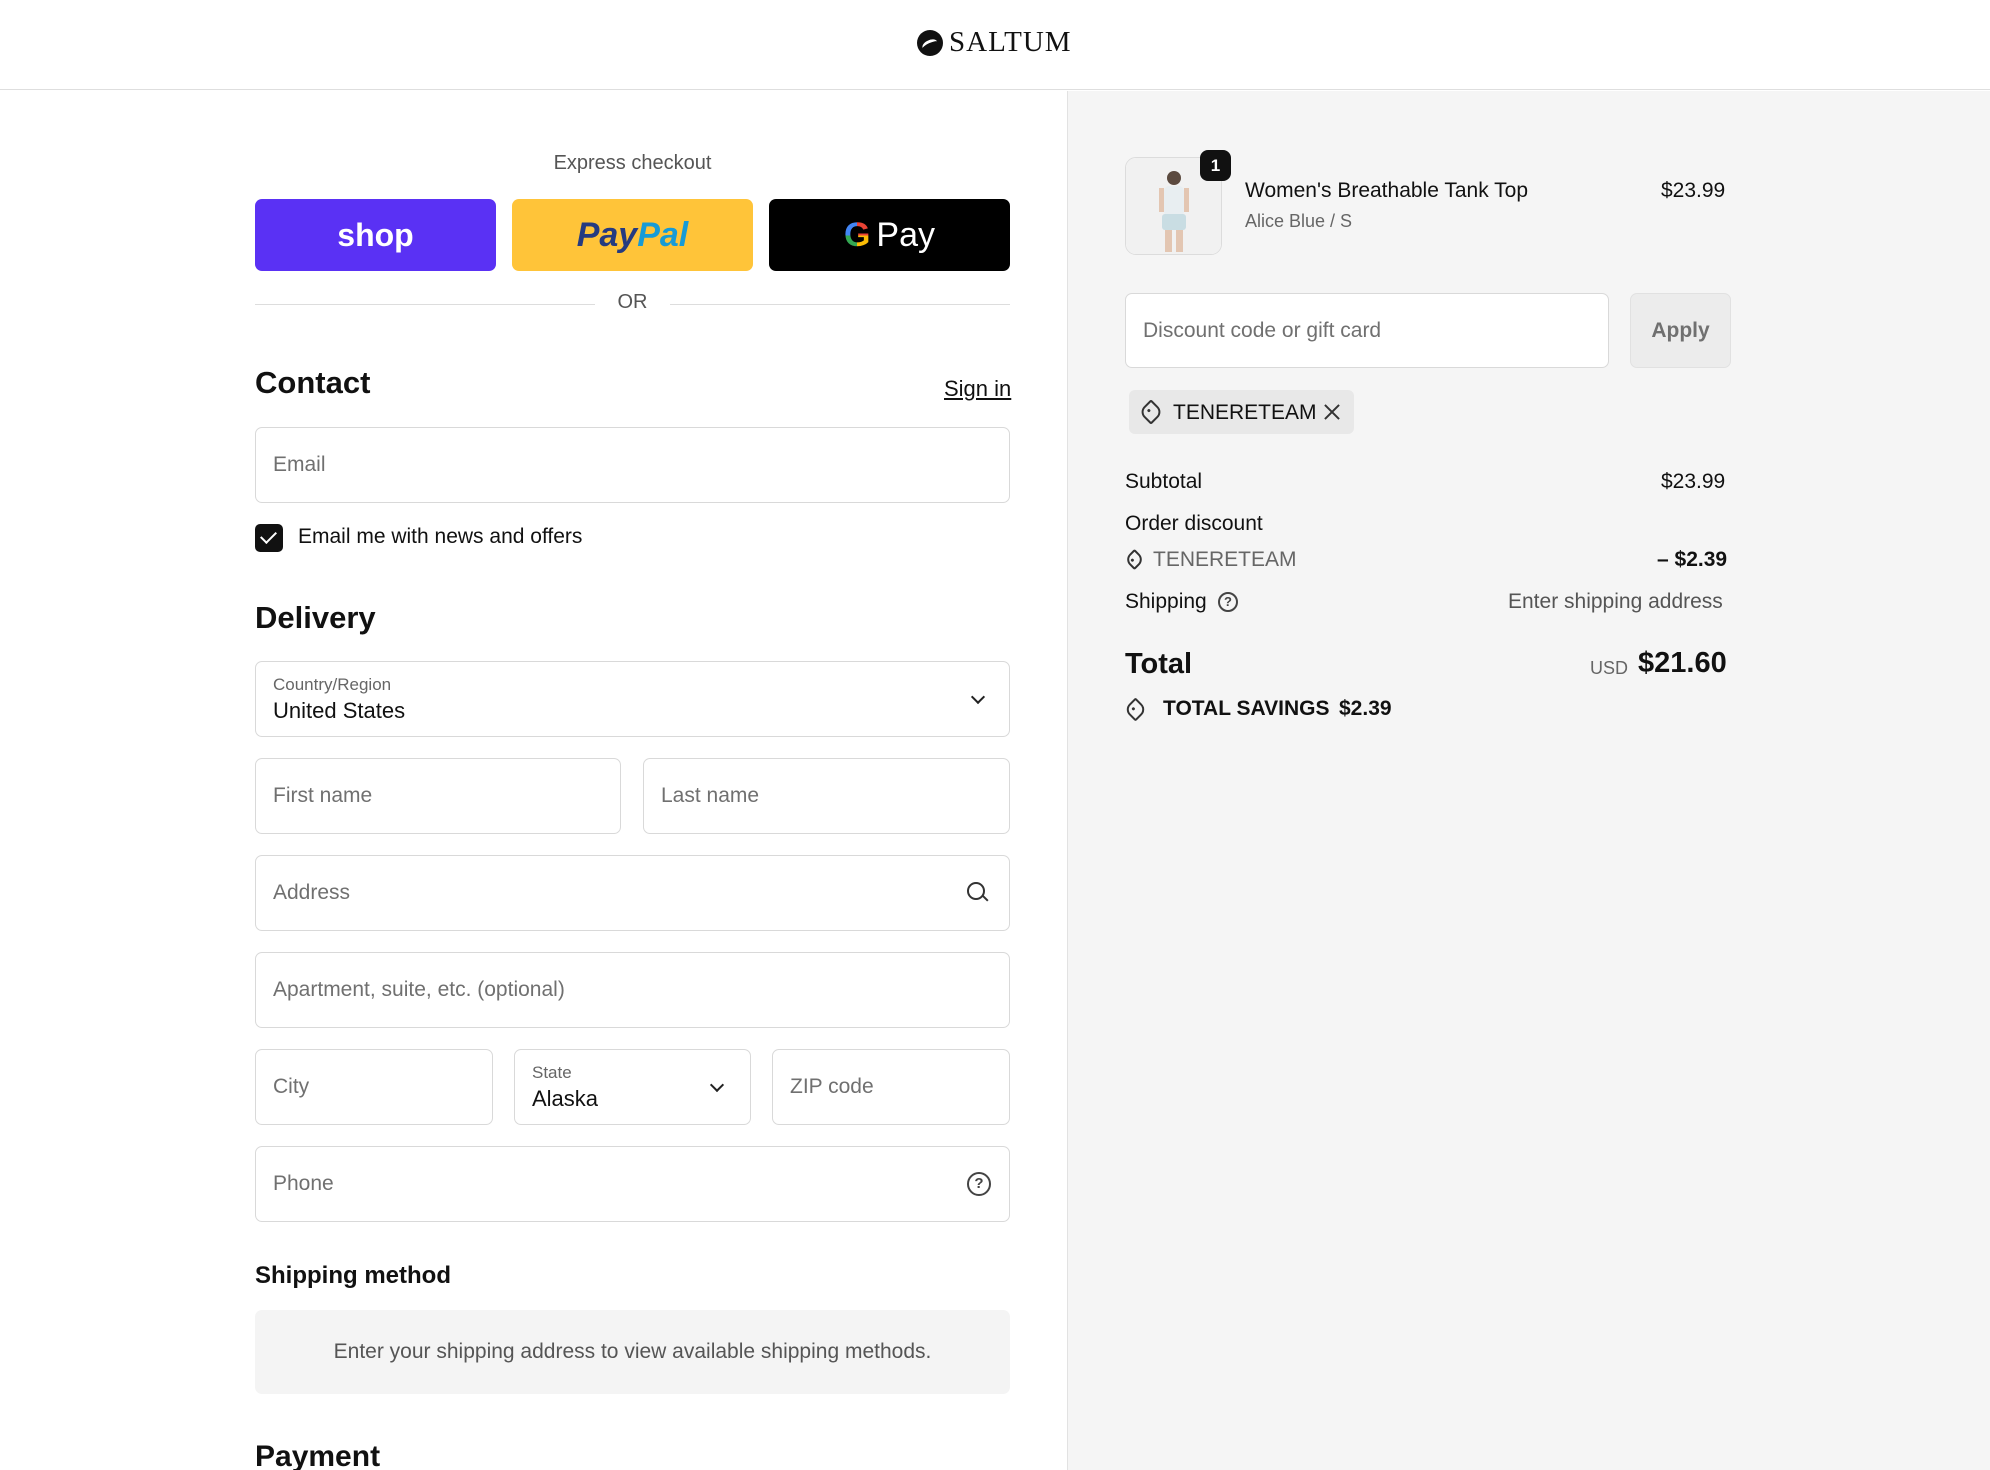 This screenshot has height=1470, width=1990. Describe the element at coordinates (930, 42) in the screenshot. I see `brand-mark-icon` at that location.